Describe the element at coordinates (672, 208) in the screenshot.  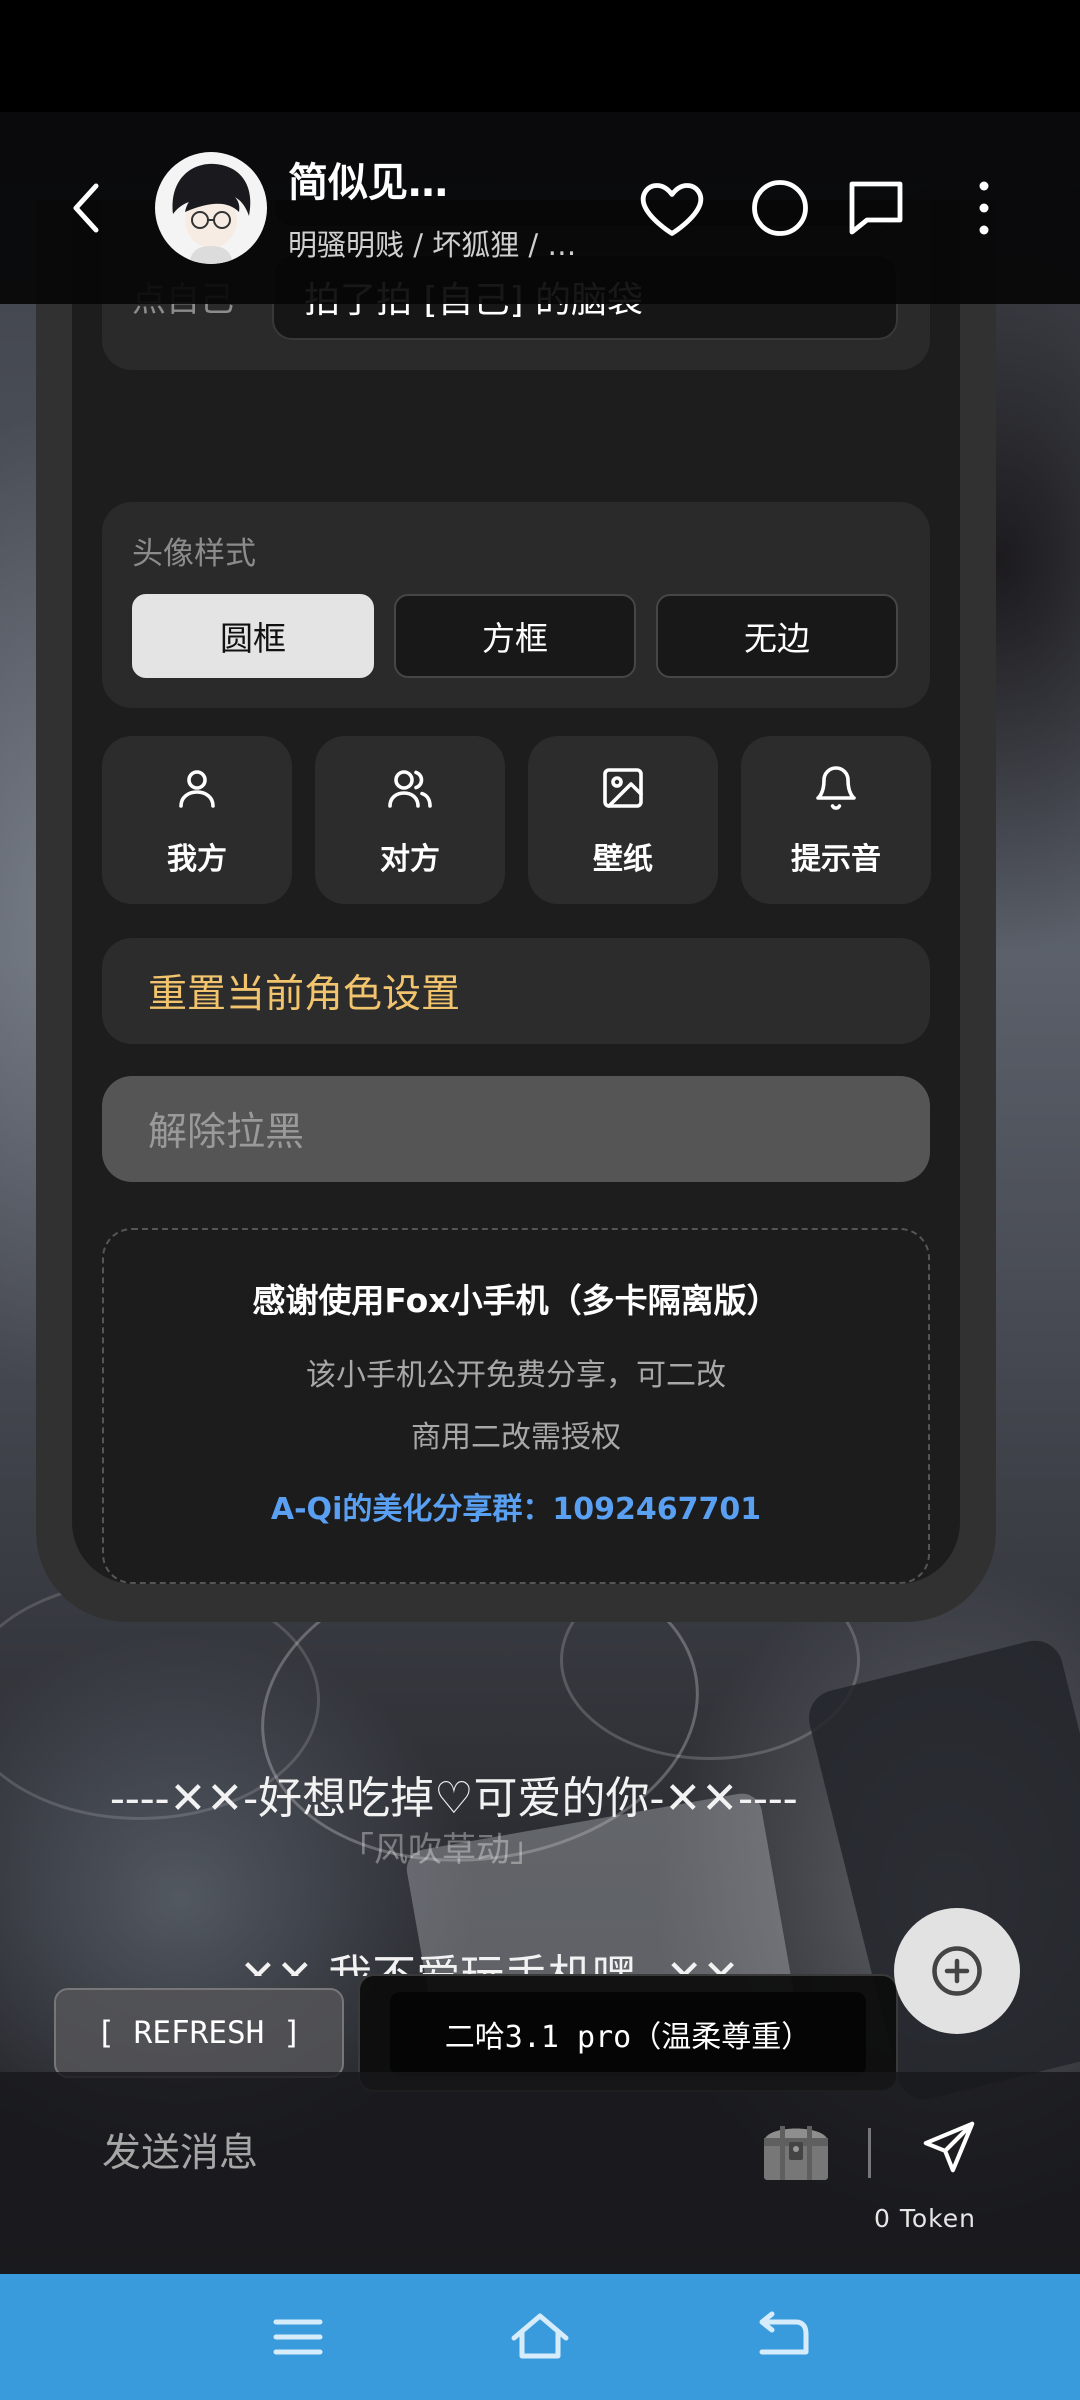
I see `heart-icon` at that location.